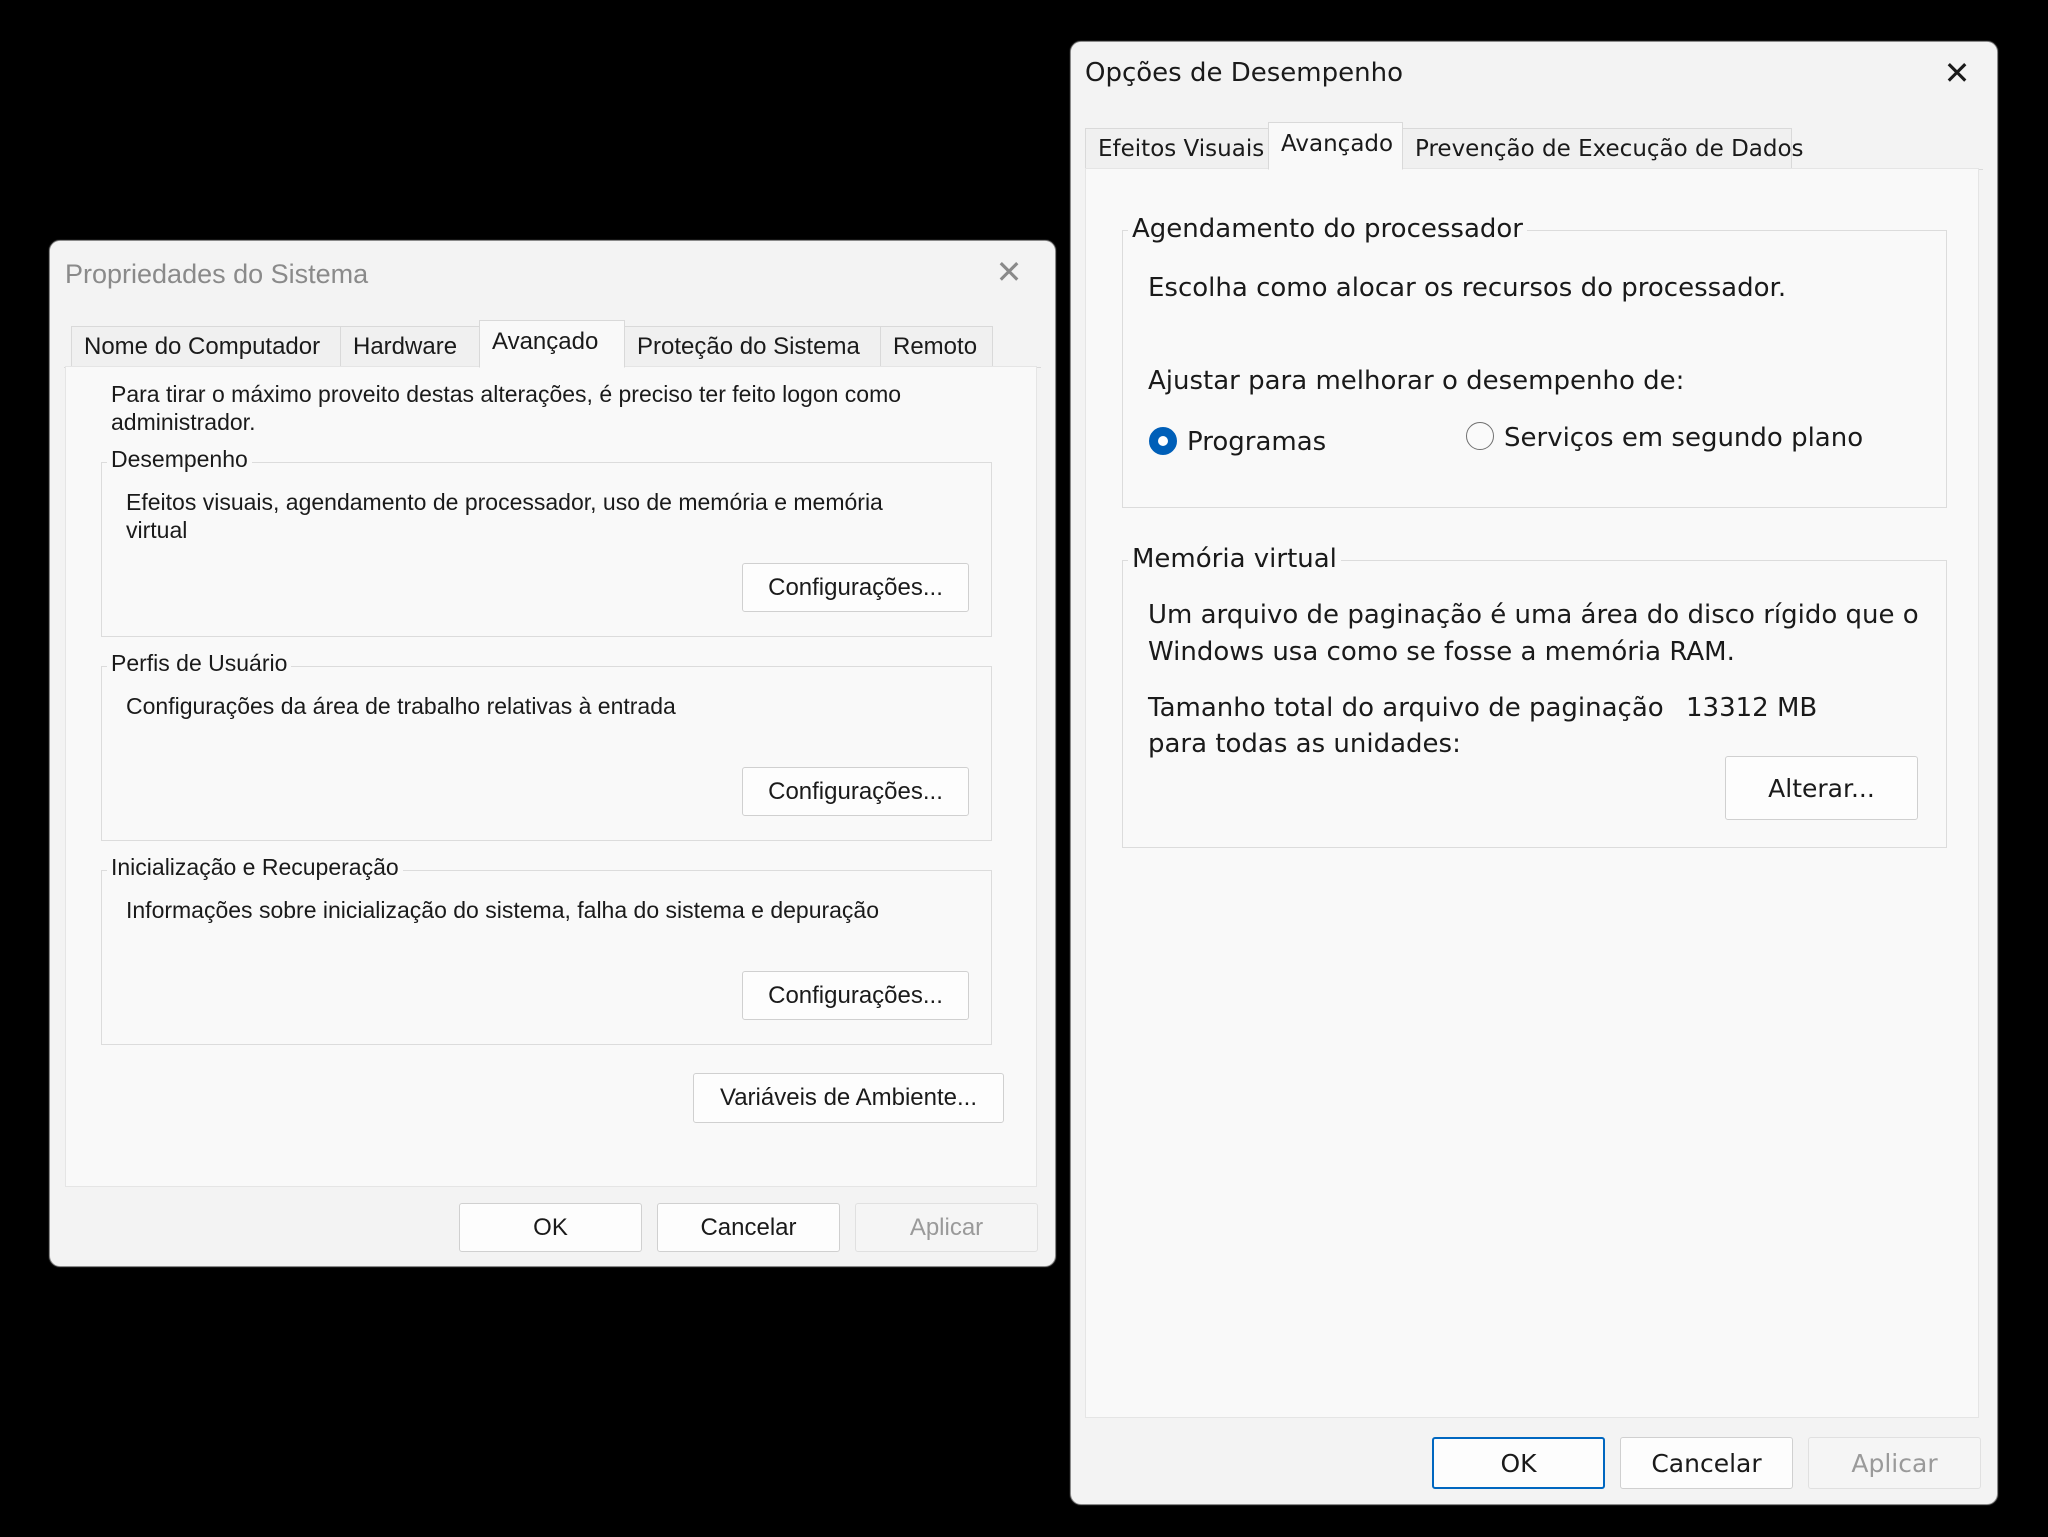 This screenshot has width=2048, height=1537. What do you see at coordinates (1416, 381) in the screenshot?
I see `adjust-for-label: Ajustar para melhorar o desempenho de:` at bounding box center [1416, 381].